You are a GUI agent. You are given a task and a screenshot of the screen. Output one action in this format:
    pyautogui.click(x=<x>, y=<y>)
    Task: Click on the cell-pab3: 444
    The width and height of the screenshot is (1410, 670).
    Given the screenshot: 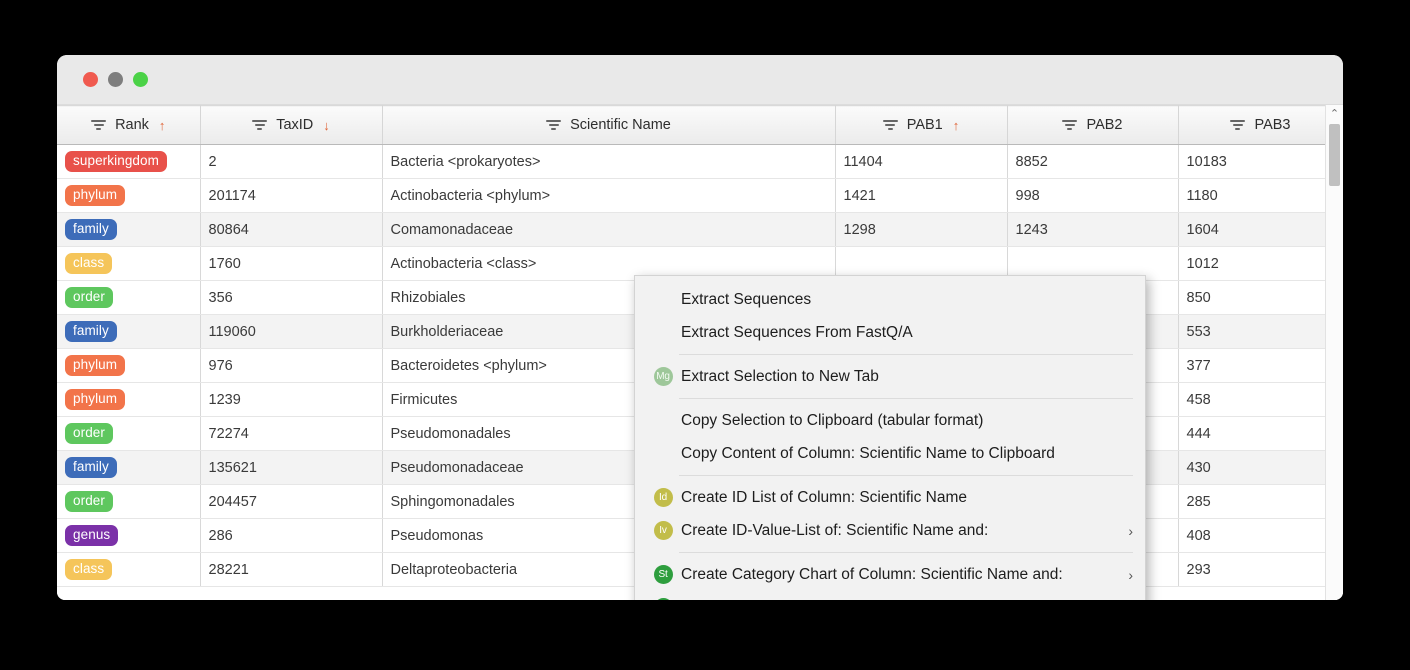 What is the action you would take?
    pyautogui.click(x=1260, y=433)
    